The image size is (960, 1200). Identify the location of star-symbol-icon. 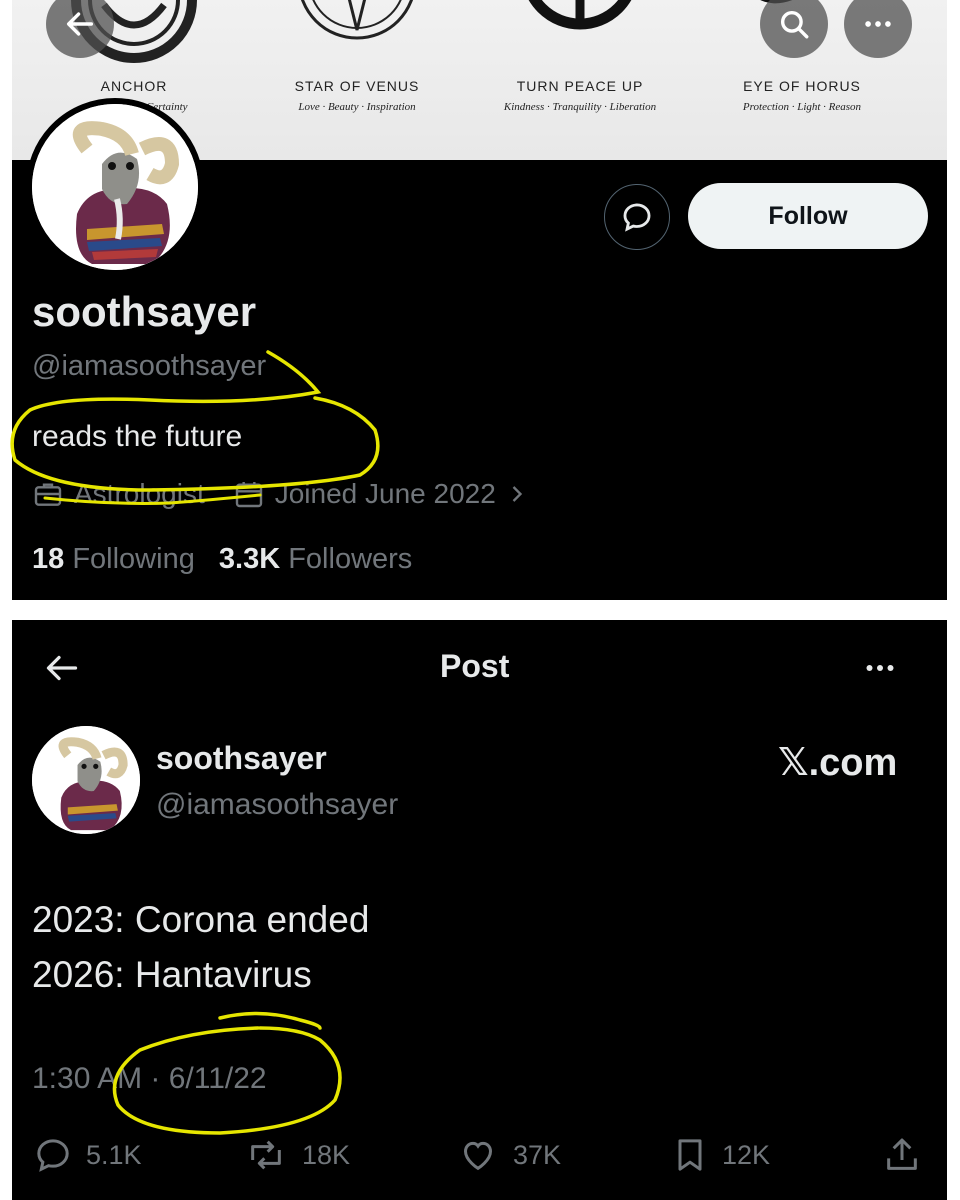
(357, 27).